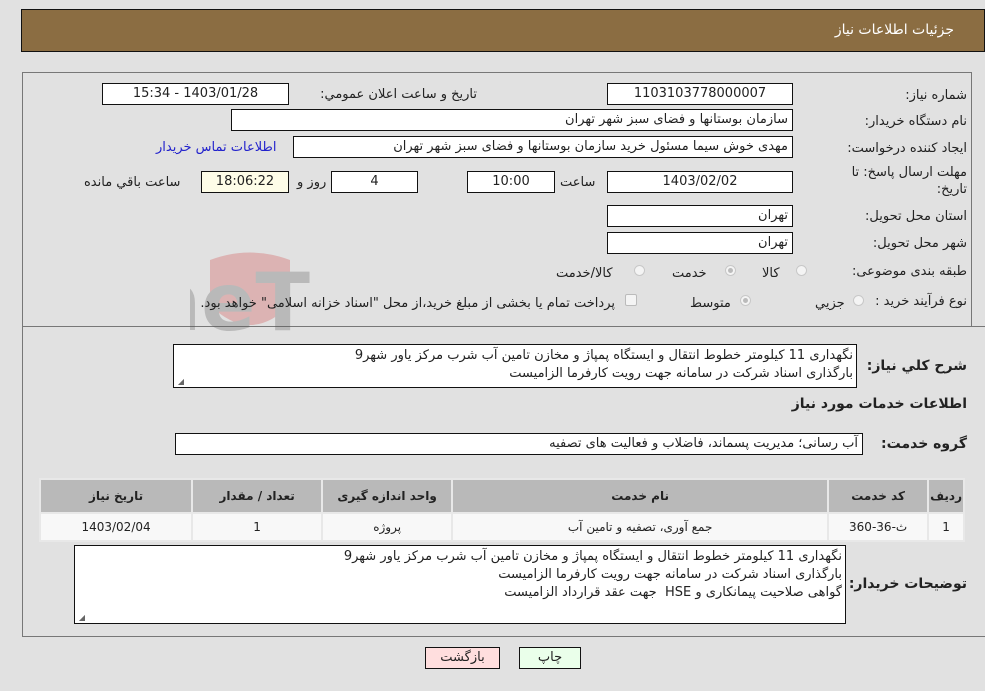 The height and width of the screenshot is (691, 985). I want to click on time-remaining-label: ساعت باقي مانده, so click(132, 182).